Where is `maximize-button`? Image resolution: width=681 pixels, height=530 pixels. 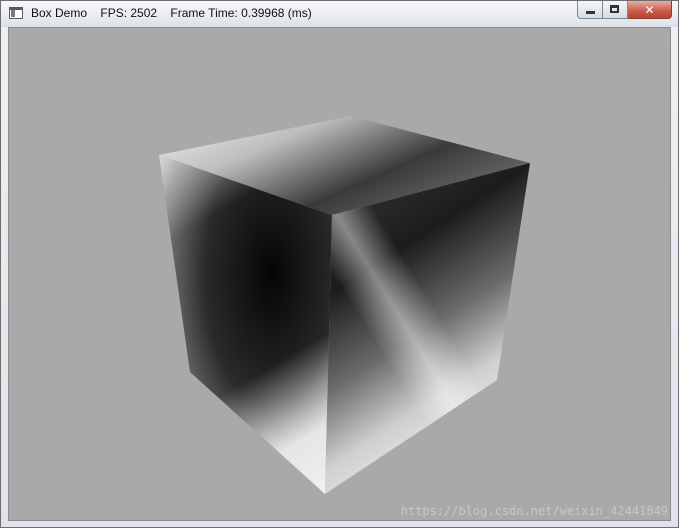
maximize-button is located at coordinates (615, 10).